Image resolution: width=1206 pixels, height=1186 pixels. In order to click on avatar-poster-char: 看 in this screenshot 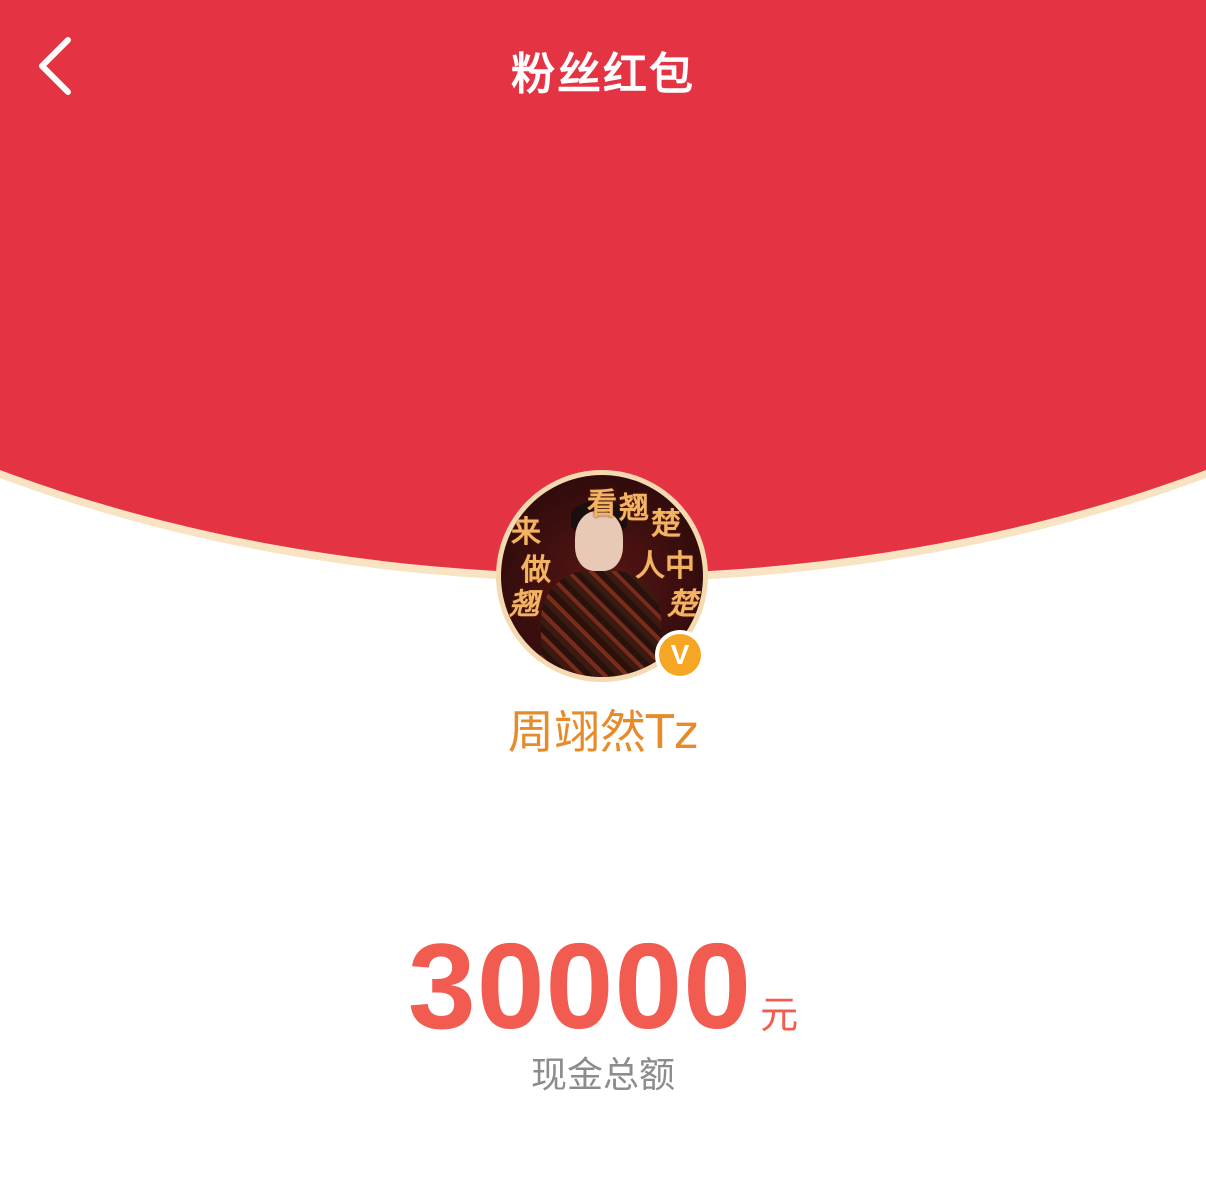, I will do `click(602, 504)`.